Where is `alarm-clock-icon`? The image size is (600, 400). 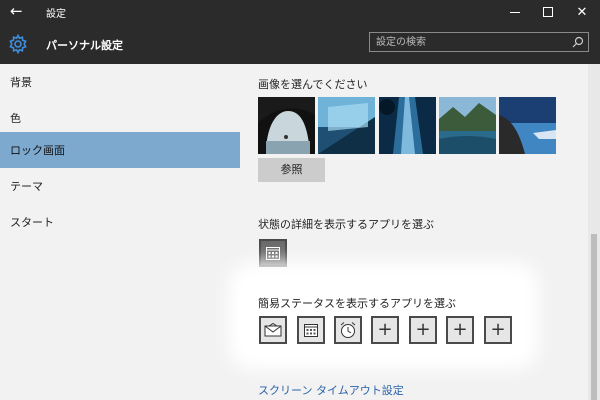
alarm-clock-icon is located at coordinates (348, 330).